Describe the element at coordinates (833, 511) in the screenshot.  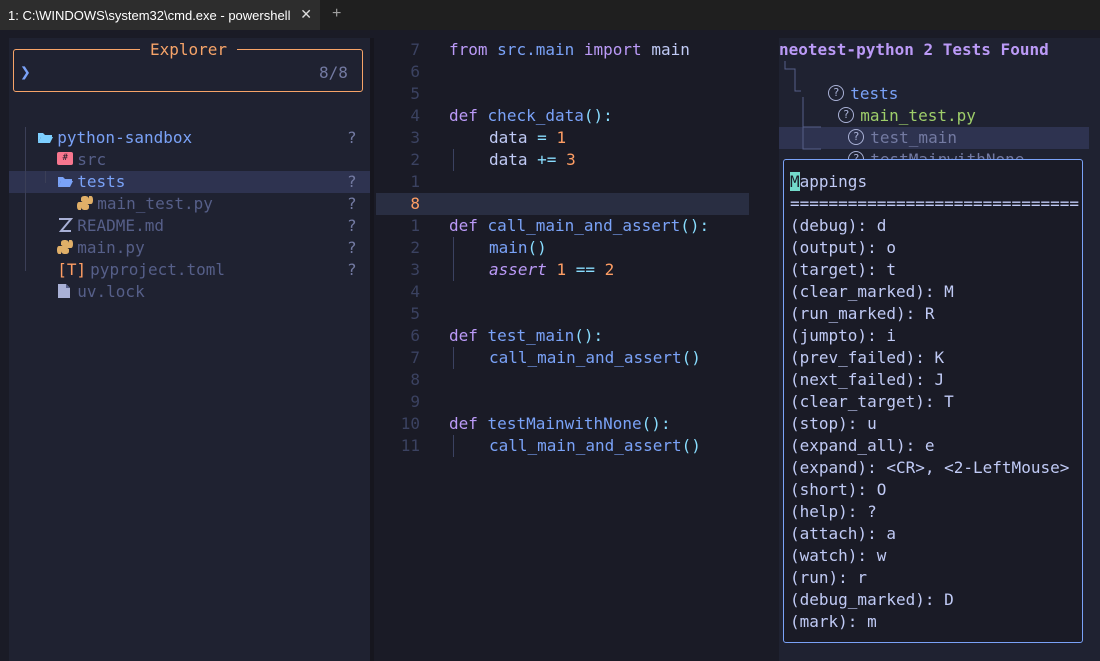
I see `mapping-line: (help): ?` at that location.